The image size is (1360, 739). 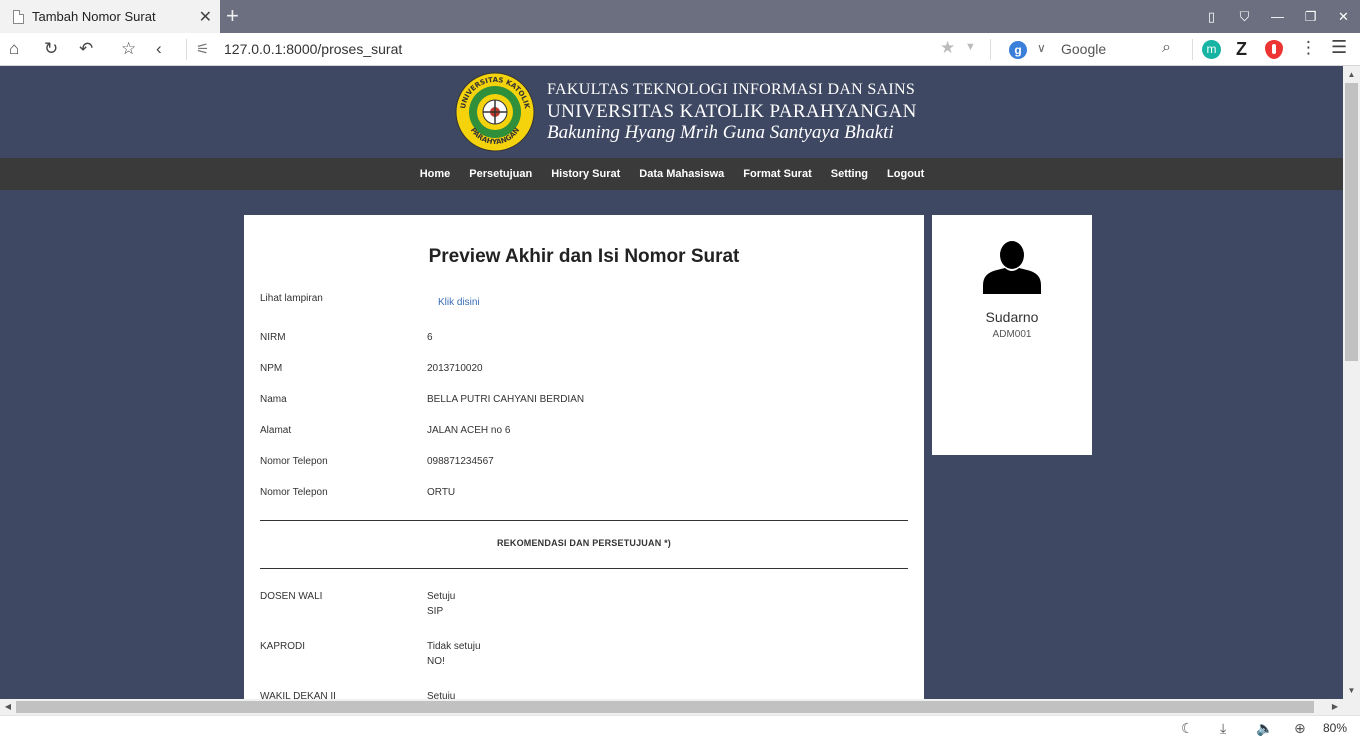 I want to click on address-dropdown-icon: ▼, so click(x=970, y=47).